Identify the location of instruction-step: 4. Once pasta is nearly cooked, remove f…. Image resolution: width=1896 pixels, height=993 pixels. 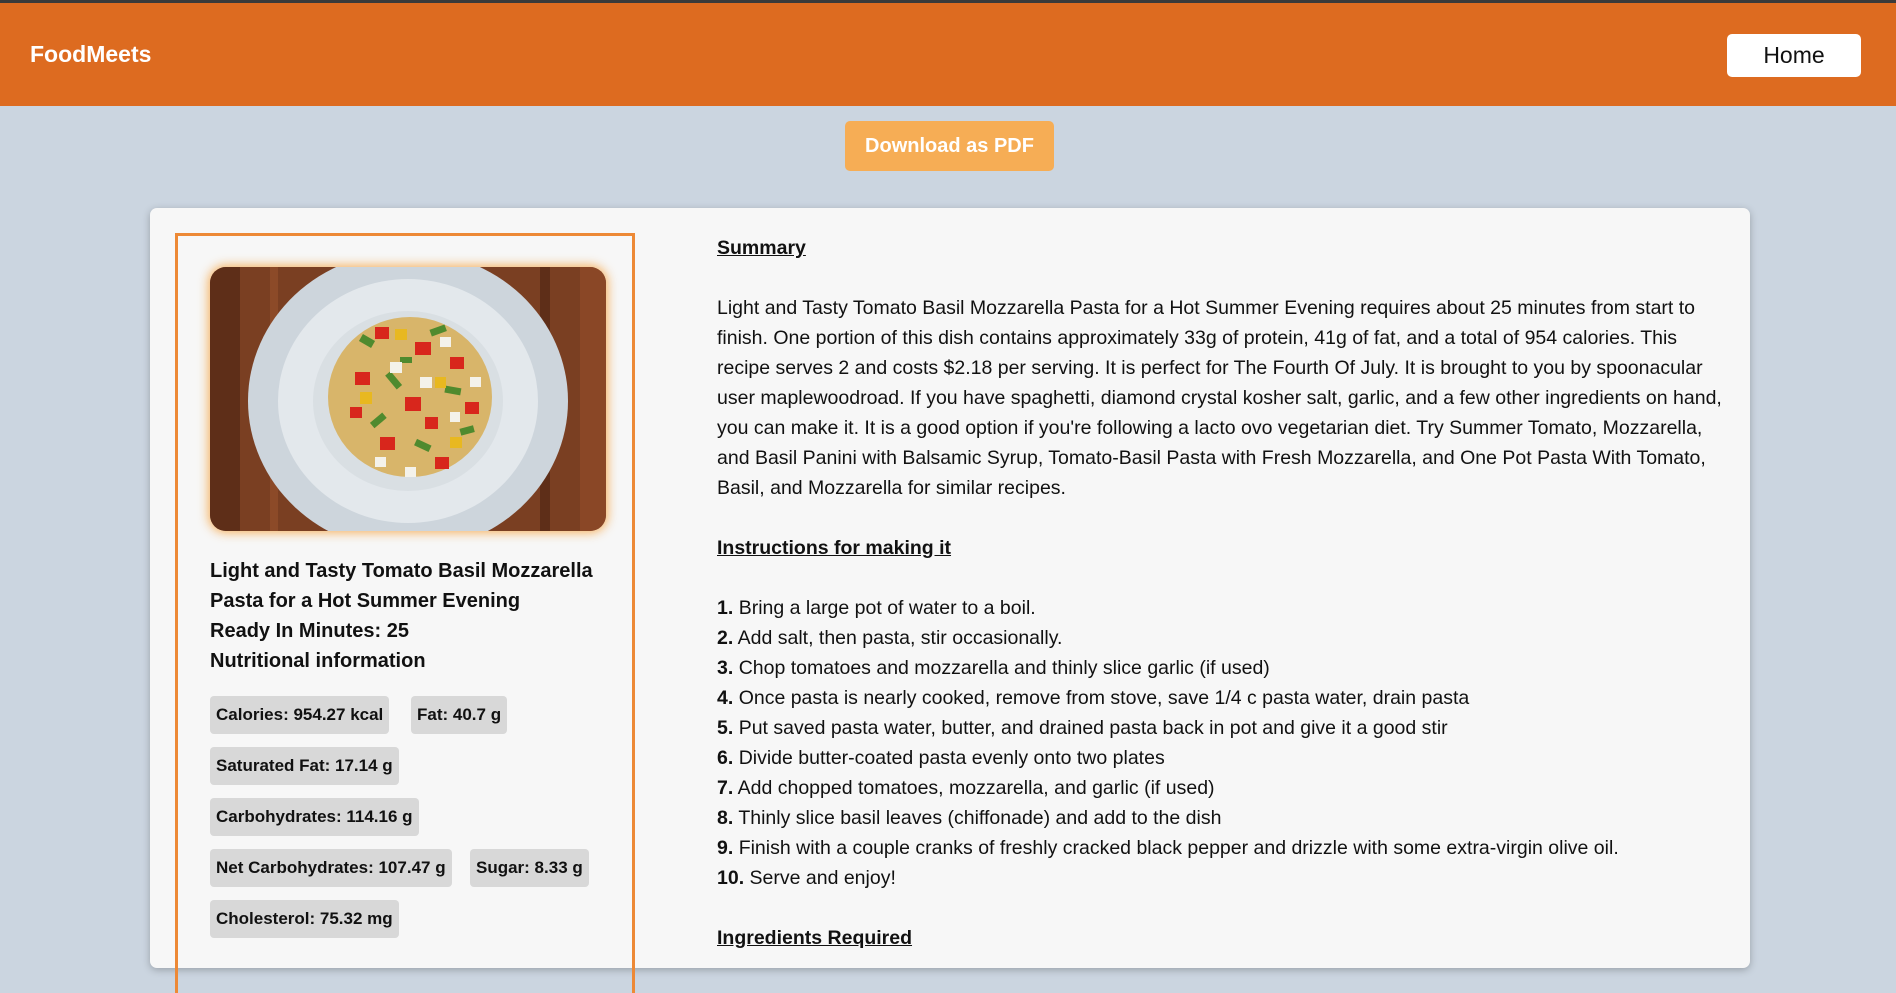
(1093, 698).